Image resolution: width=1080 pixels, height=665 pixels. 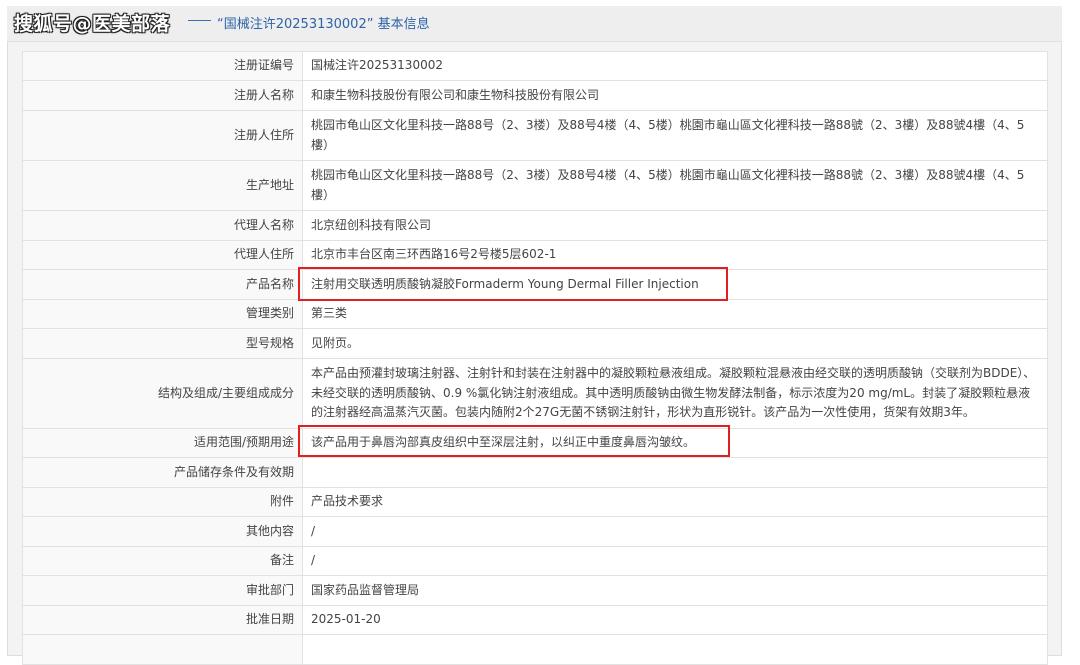 I want to click on table-row: 其他内容 /, so click(x=535, y=531).